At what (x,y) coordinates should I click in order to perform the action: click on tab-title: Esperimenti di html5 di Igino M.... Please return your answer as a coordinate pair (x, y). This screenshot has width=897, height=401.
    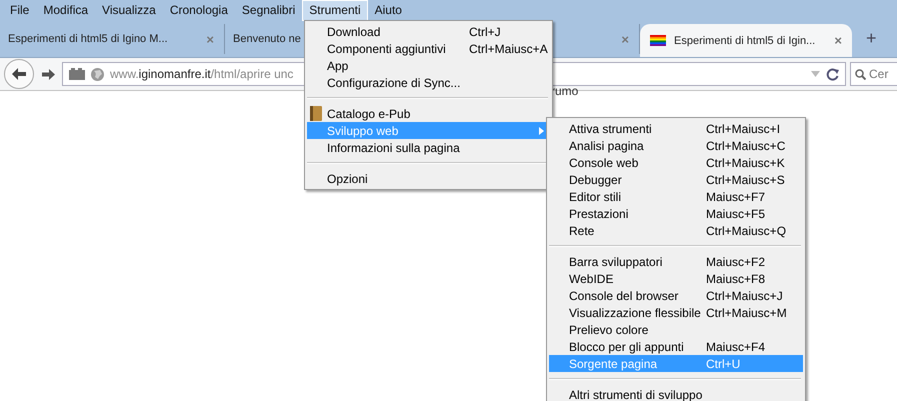
    Looking at the image, I should click on (88, 39).